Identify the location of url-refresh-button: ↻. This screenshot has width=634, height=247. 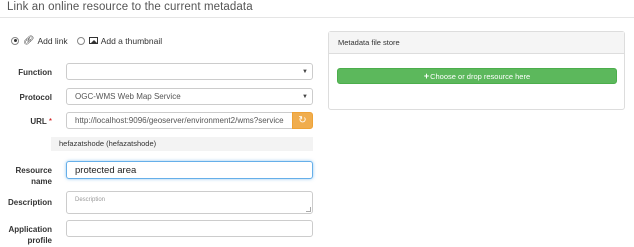
(302, 120).